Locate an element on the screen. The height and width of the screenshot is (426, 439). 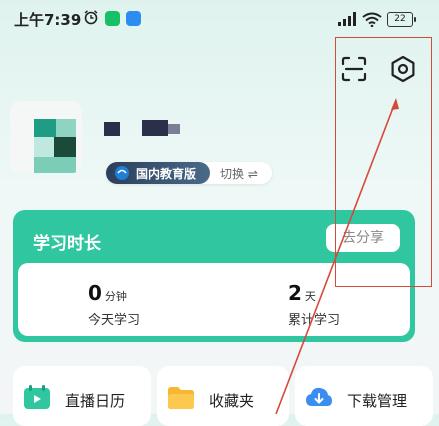
total-study-unit: 天 is located at coordinates (310, 296).